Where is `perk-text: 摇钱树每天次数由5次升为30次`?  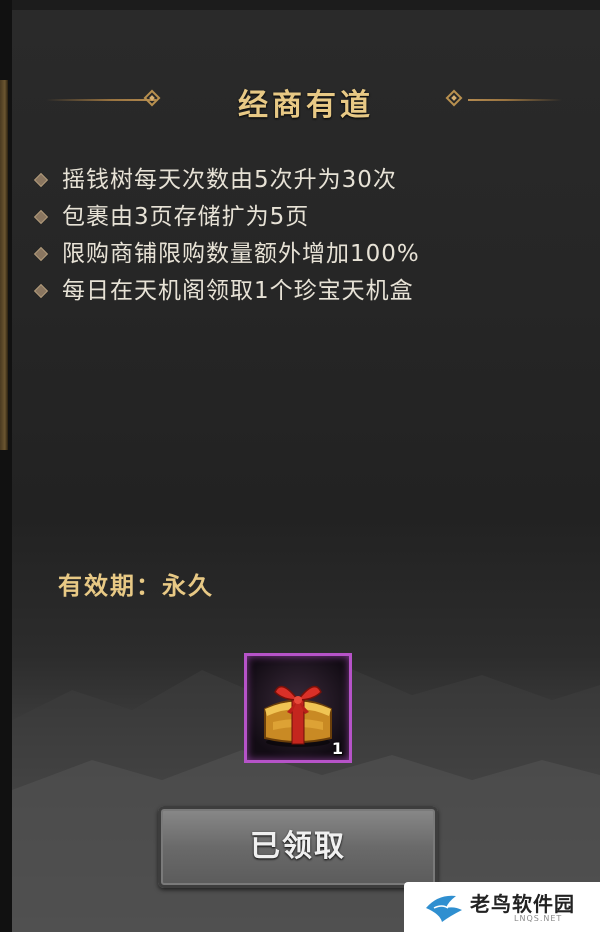 perk-text: 摇钱树每天次数由5次升为30次 is located at coordinates (229, 180).